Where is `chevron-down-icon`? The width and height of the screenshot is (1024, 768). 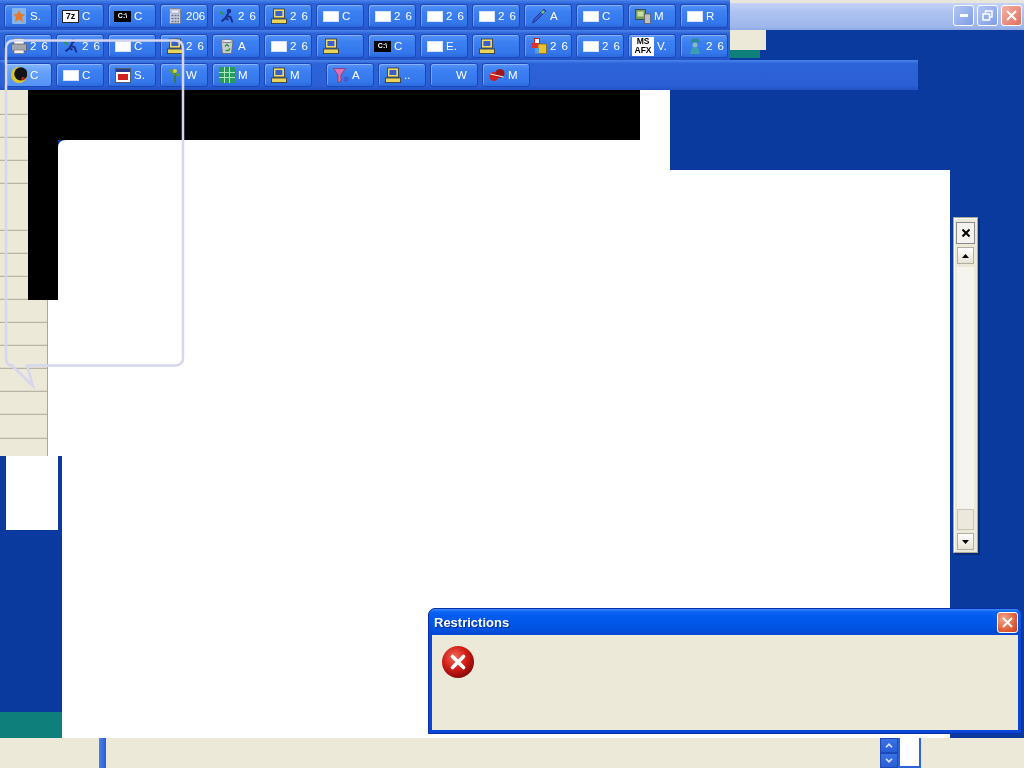 chevron-down-icon is located at coordinates (889, 760).